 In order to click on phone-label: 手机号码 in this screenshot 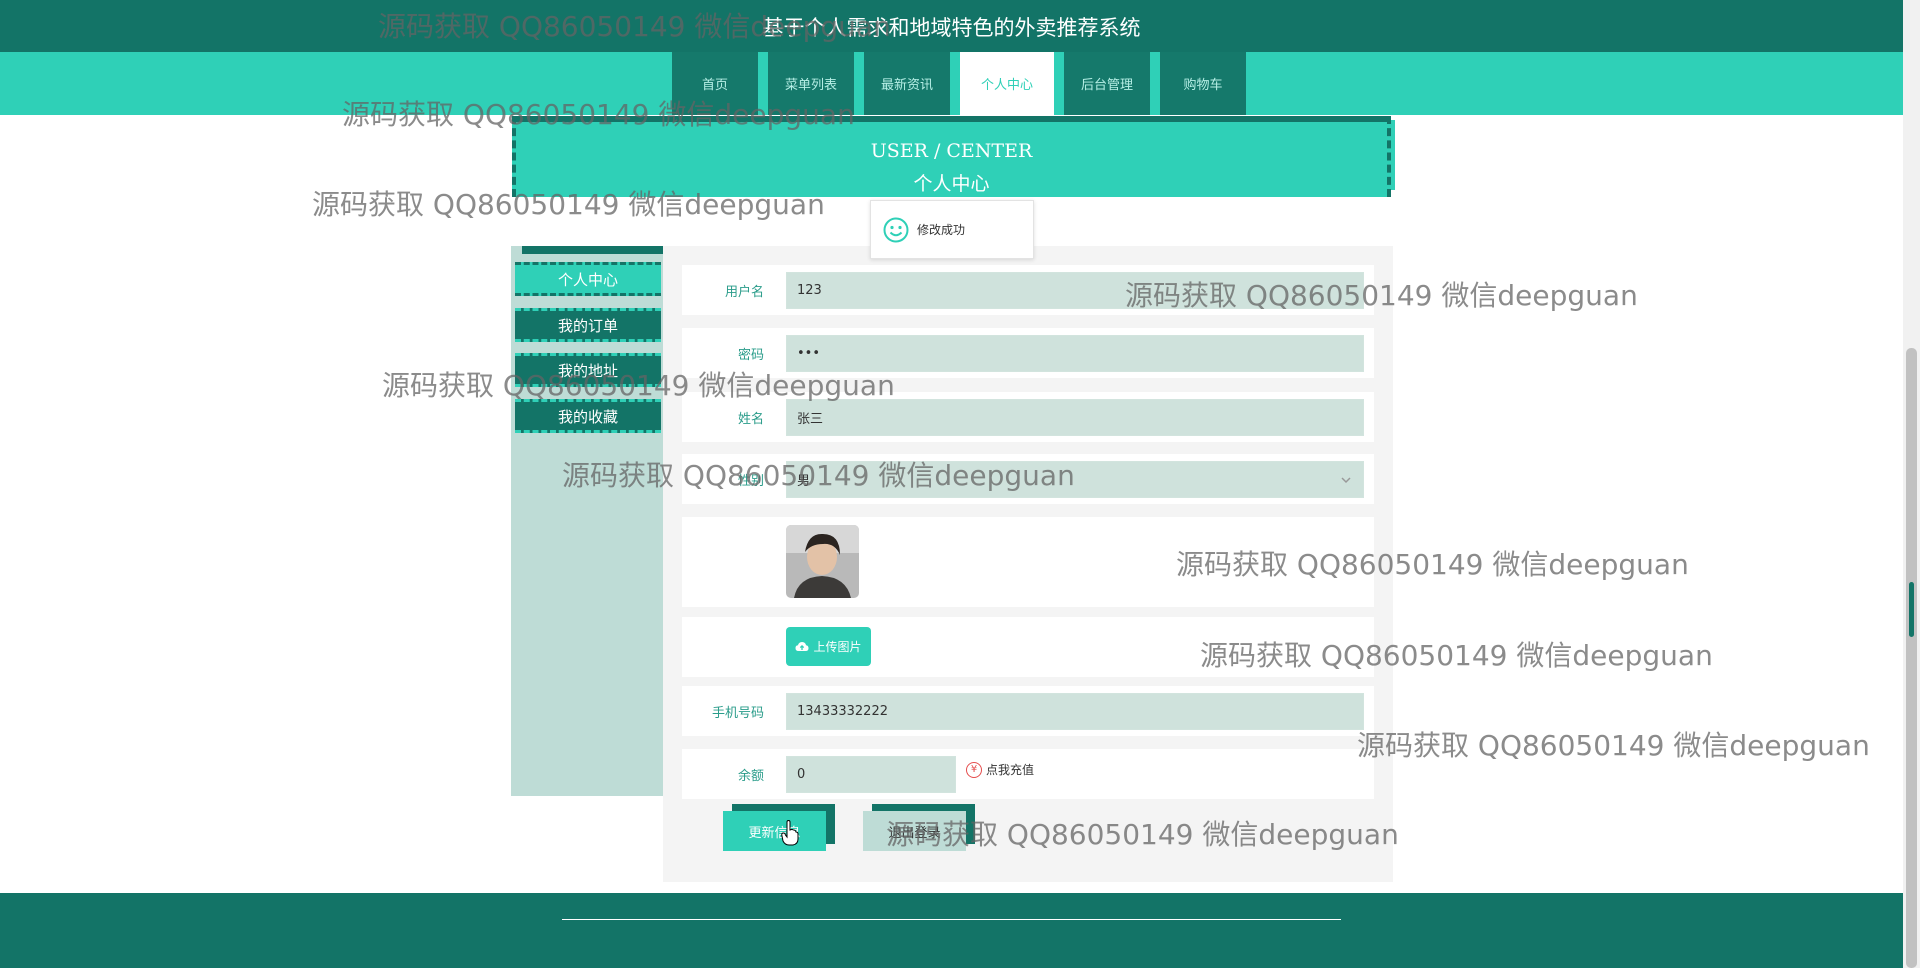, I will do `click(737, 713)`.